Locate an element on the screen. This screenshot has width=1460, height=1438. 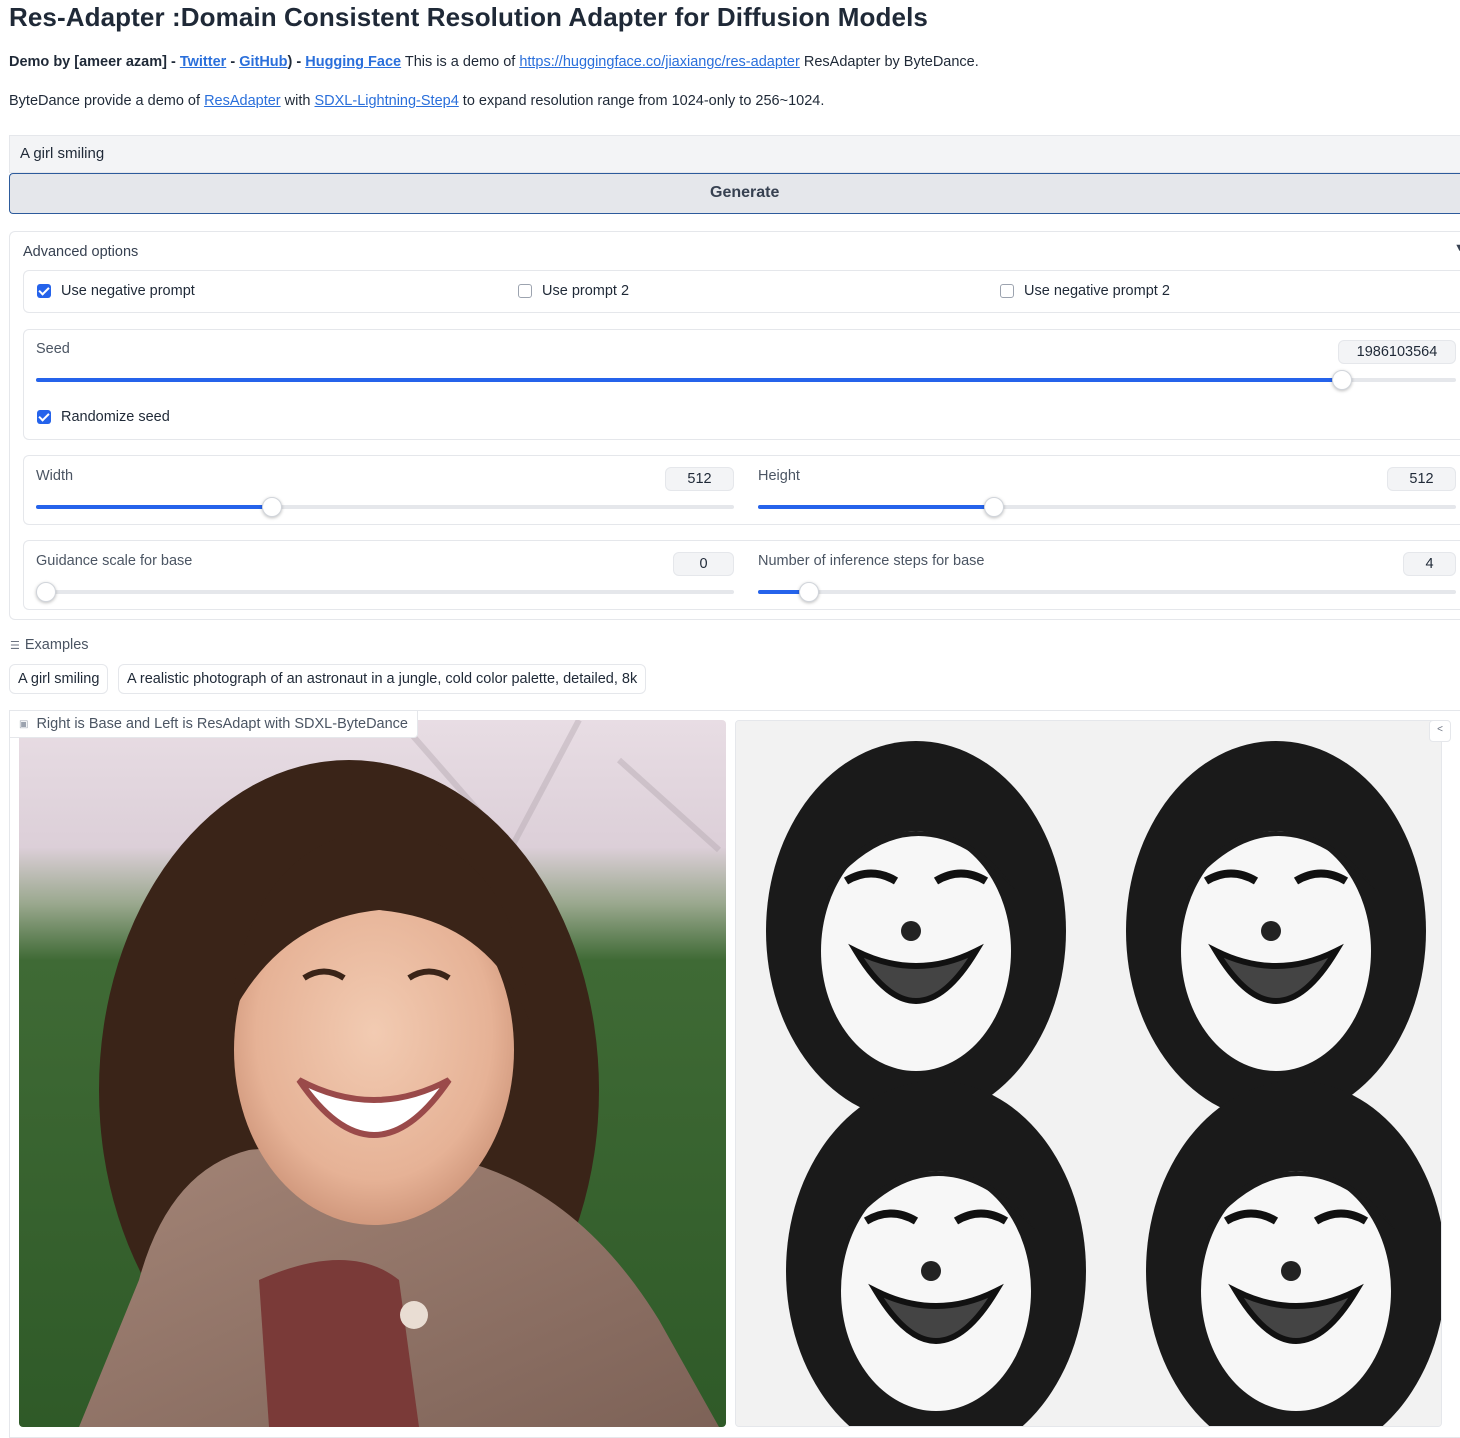
height-slider-handle is located at coordinates (994, 507).